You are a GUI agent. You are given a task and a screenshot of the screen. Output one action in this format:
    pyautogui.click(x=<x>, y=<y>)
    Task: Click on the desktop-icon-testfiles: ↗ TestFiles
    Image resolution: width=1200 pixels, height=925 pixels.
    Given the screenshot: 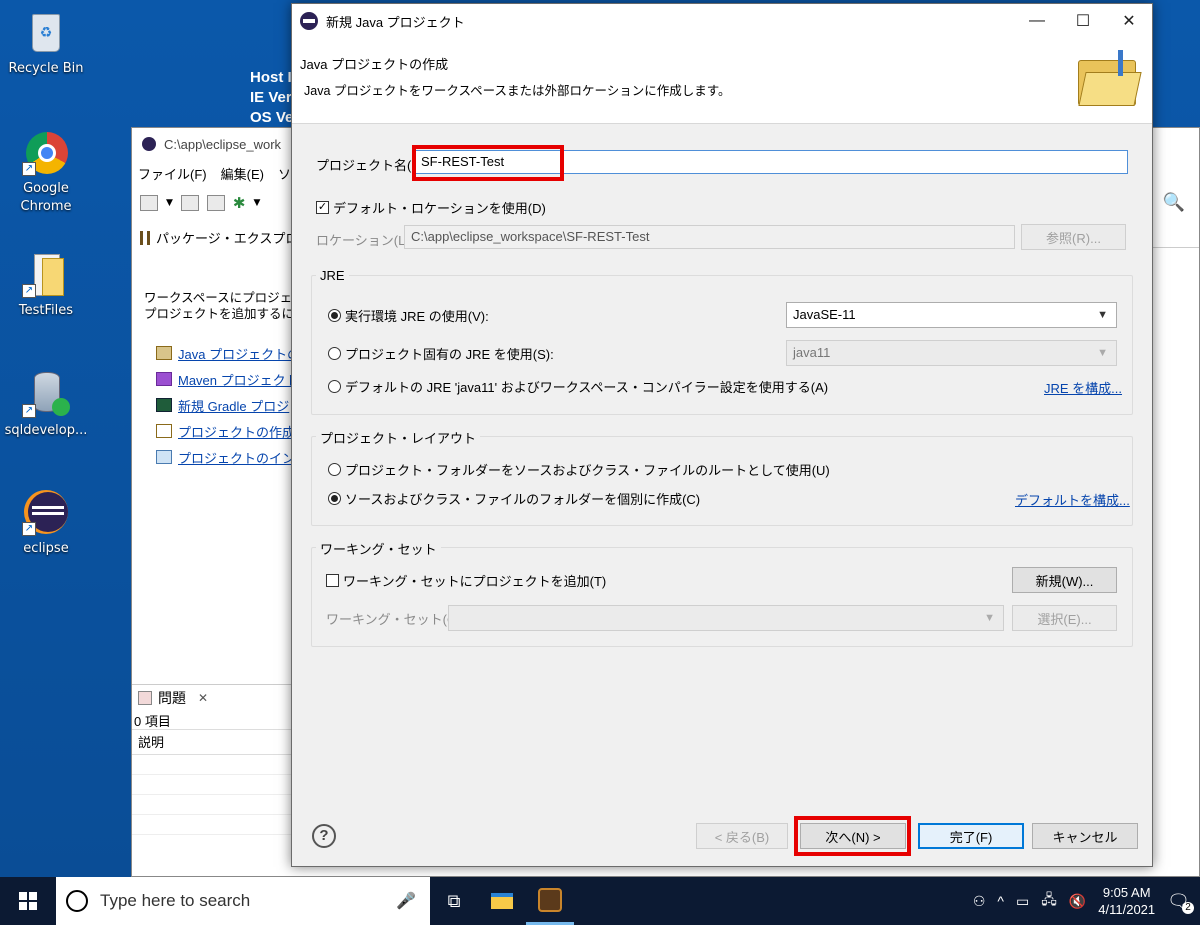 What is the action you would take?
    pyautogui.click(x=46, y=285)
    